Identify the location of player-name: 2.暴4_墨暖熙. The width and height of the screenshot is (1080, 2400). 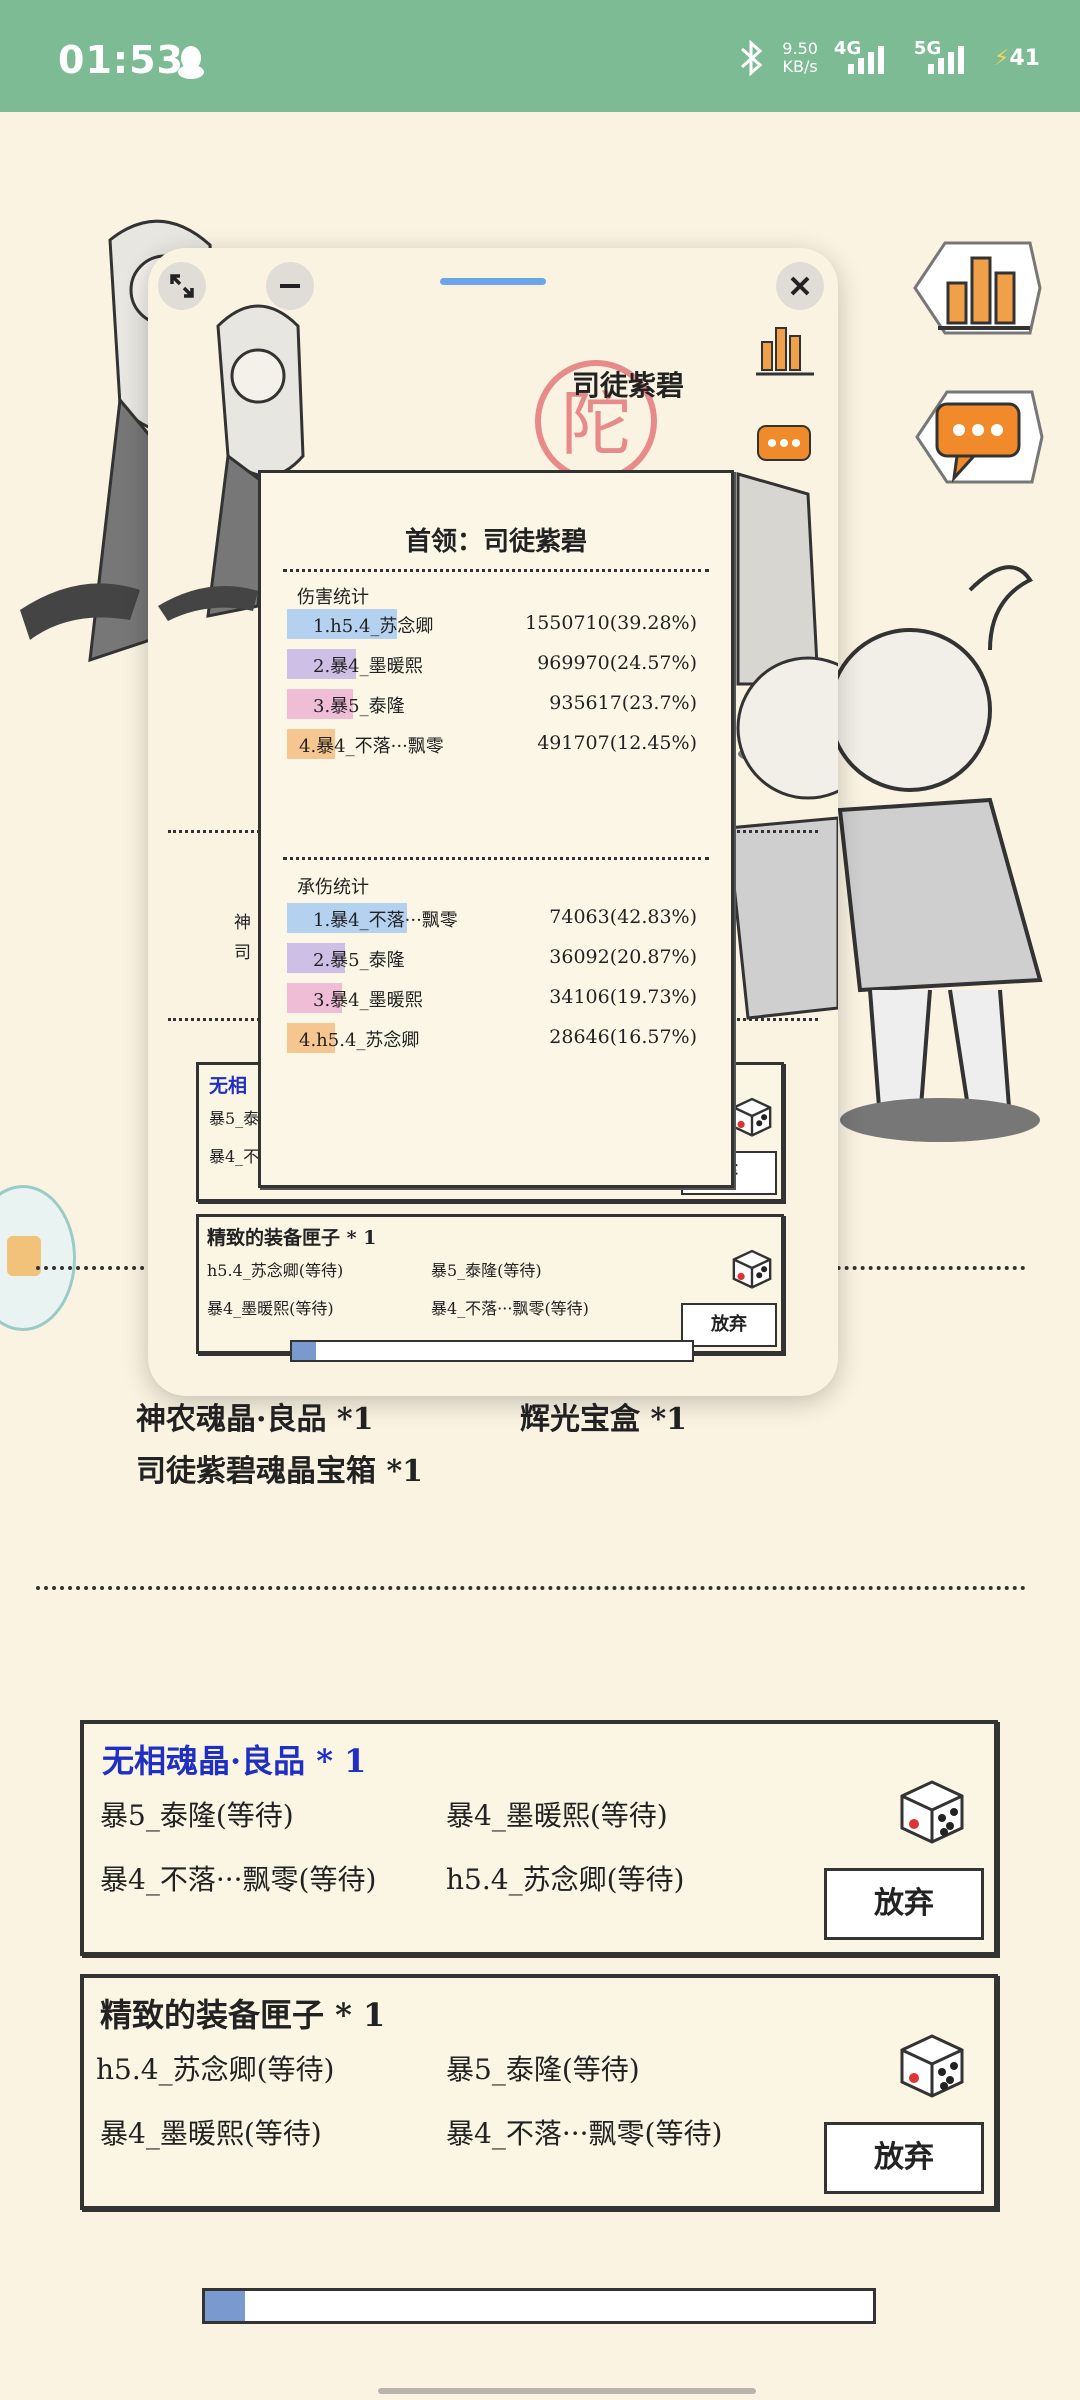
(368, 666).